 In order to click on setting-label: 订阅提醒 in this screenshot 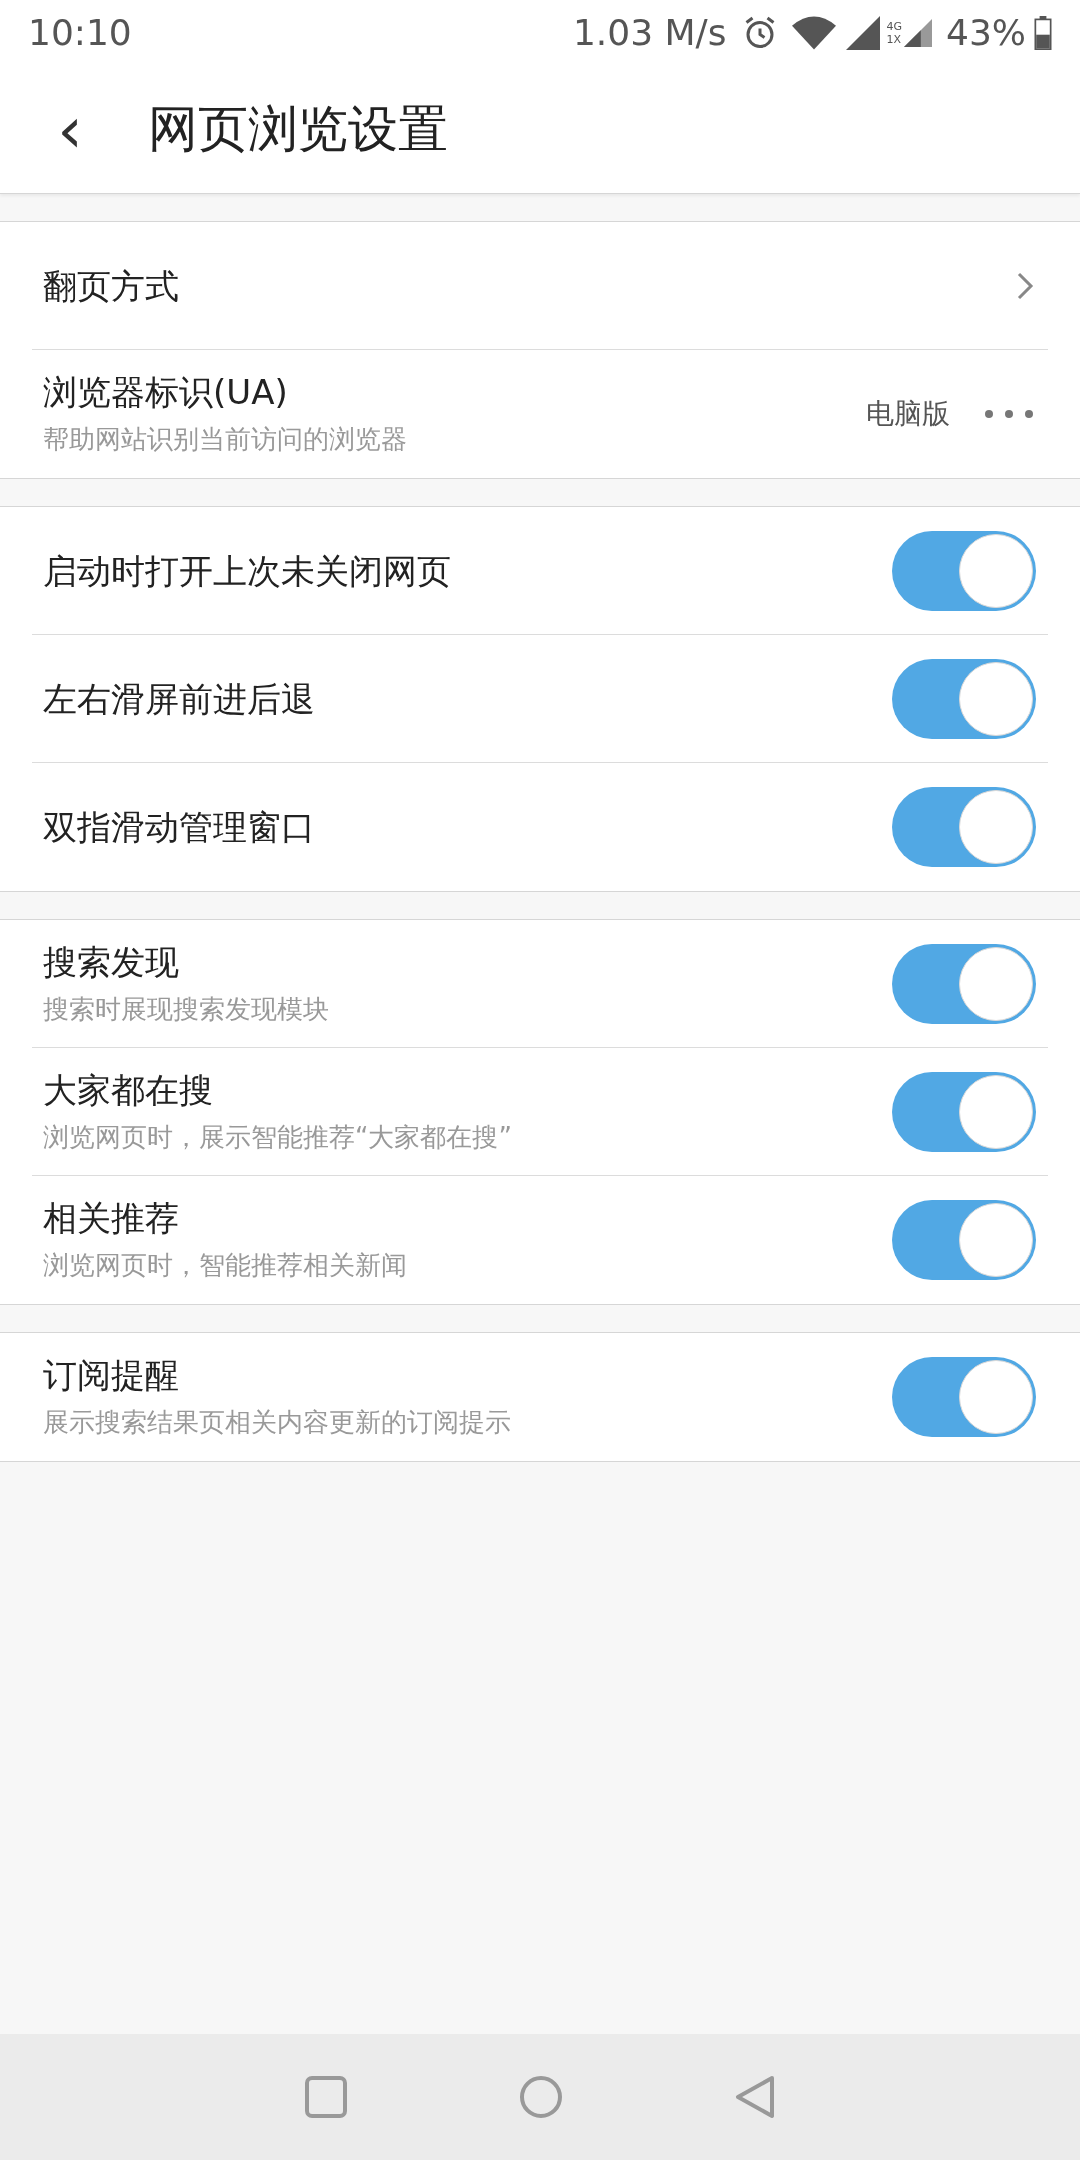, I will do `click(111, 1375)`.